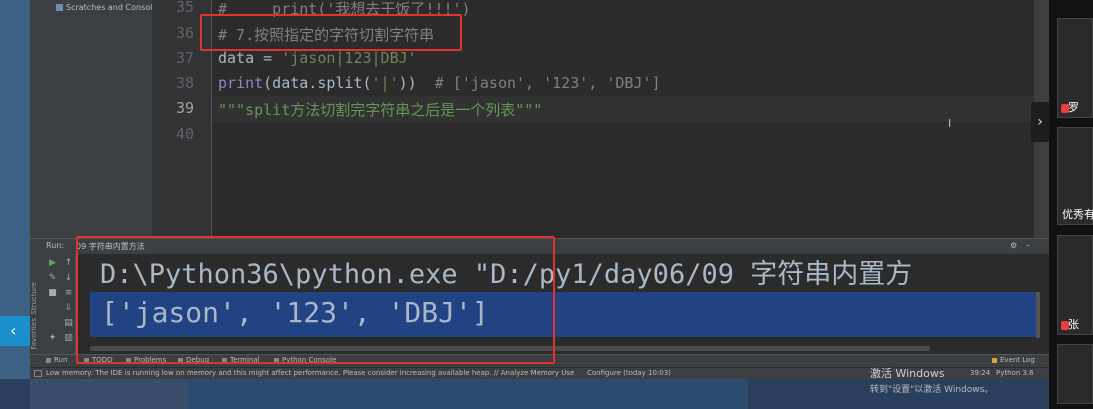 This screenshot has height=409, width=1093. I want to click on participant-thumbnails: 罗 优秀有 张, so click(1071, 204).